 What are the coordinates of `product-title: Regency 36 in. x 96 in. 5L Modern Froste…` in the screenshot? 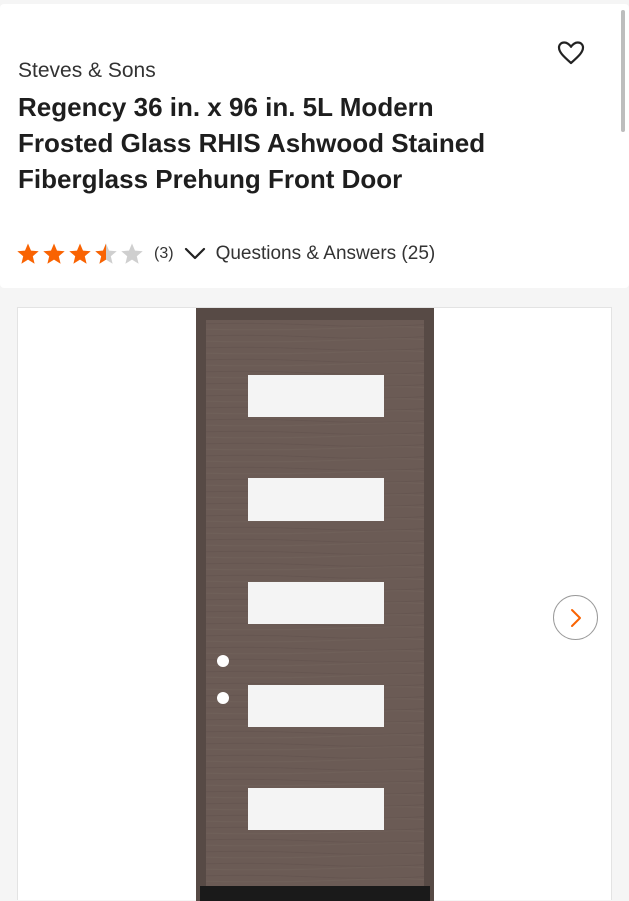 It's located at (252, 143).